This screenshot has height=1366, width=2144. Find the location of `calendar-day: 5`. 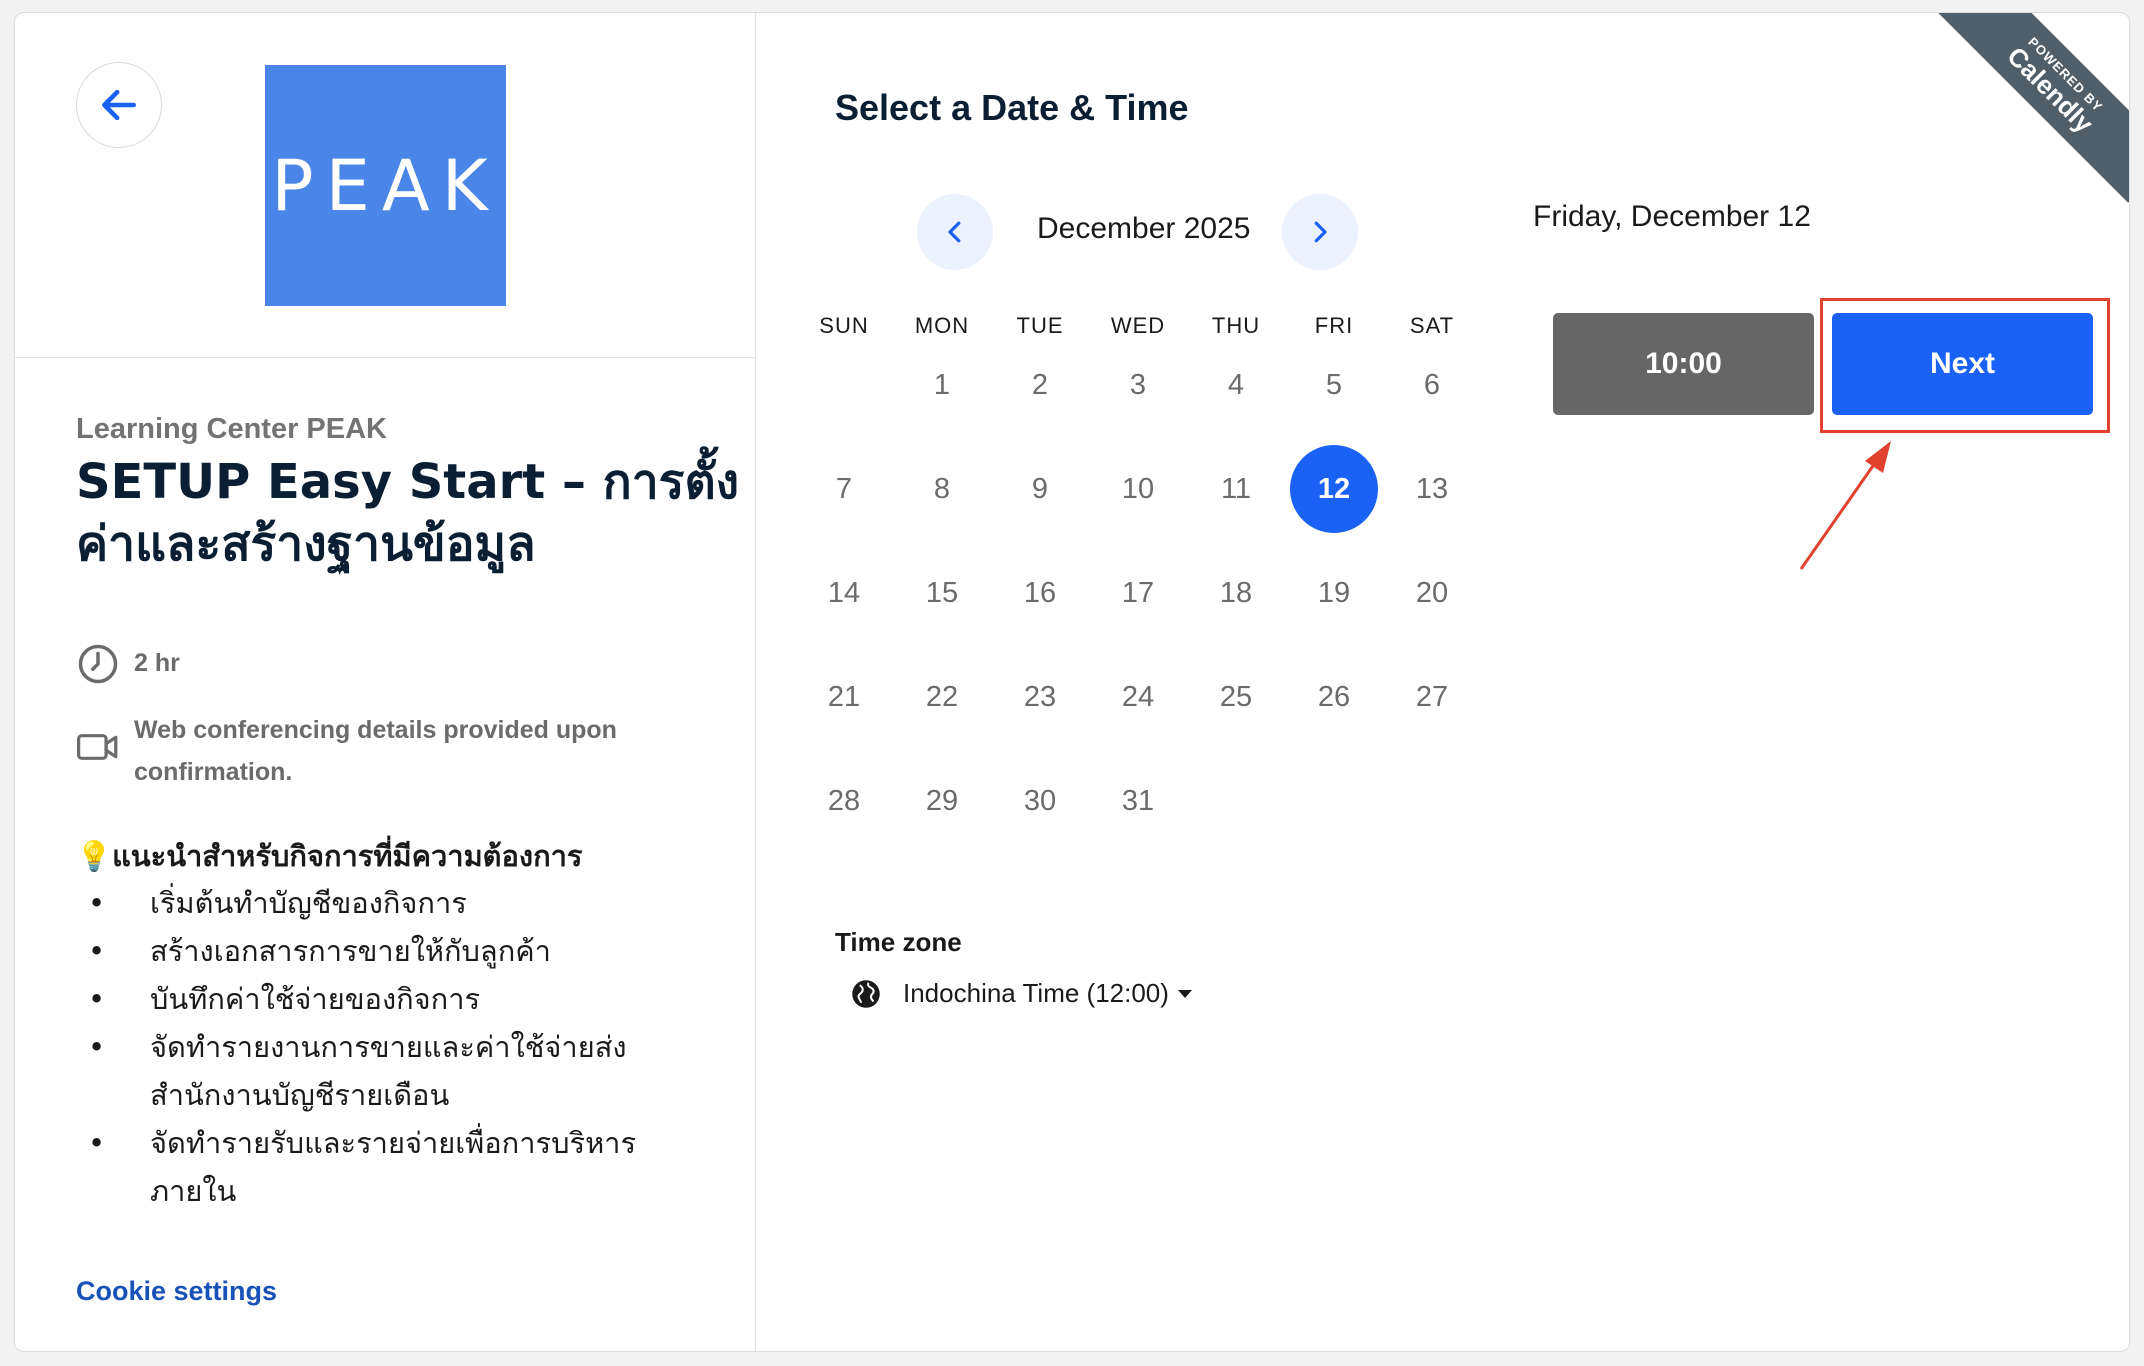

calendar-day: 5 is located at coordinates (1334, 385).